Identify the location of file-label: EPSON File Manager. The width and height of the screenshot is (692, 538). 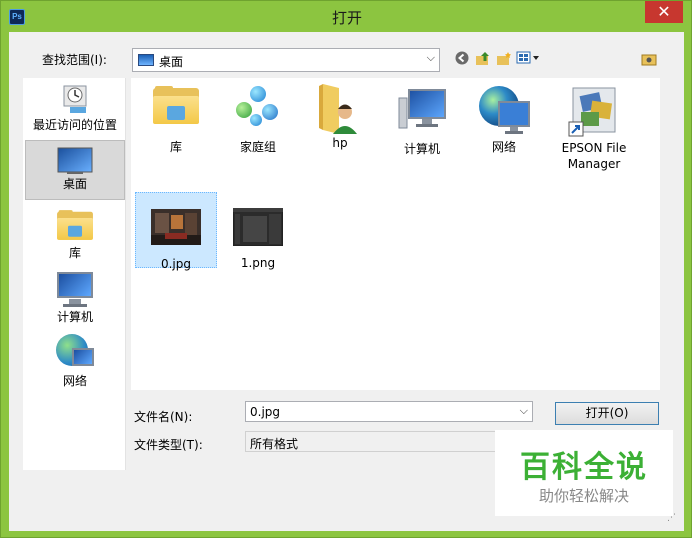
(594, 156).